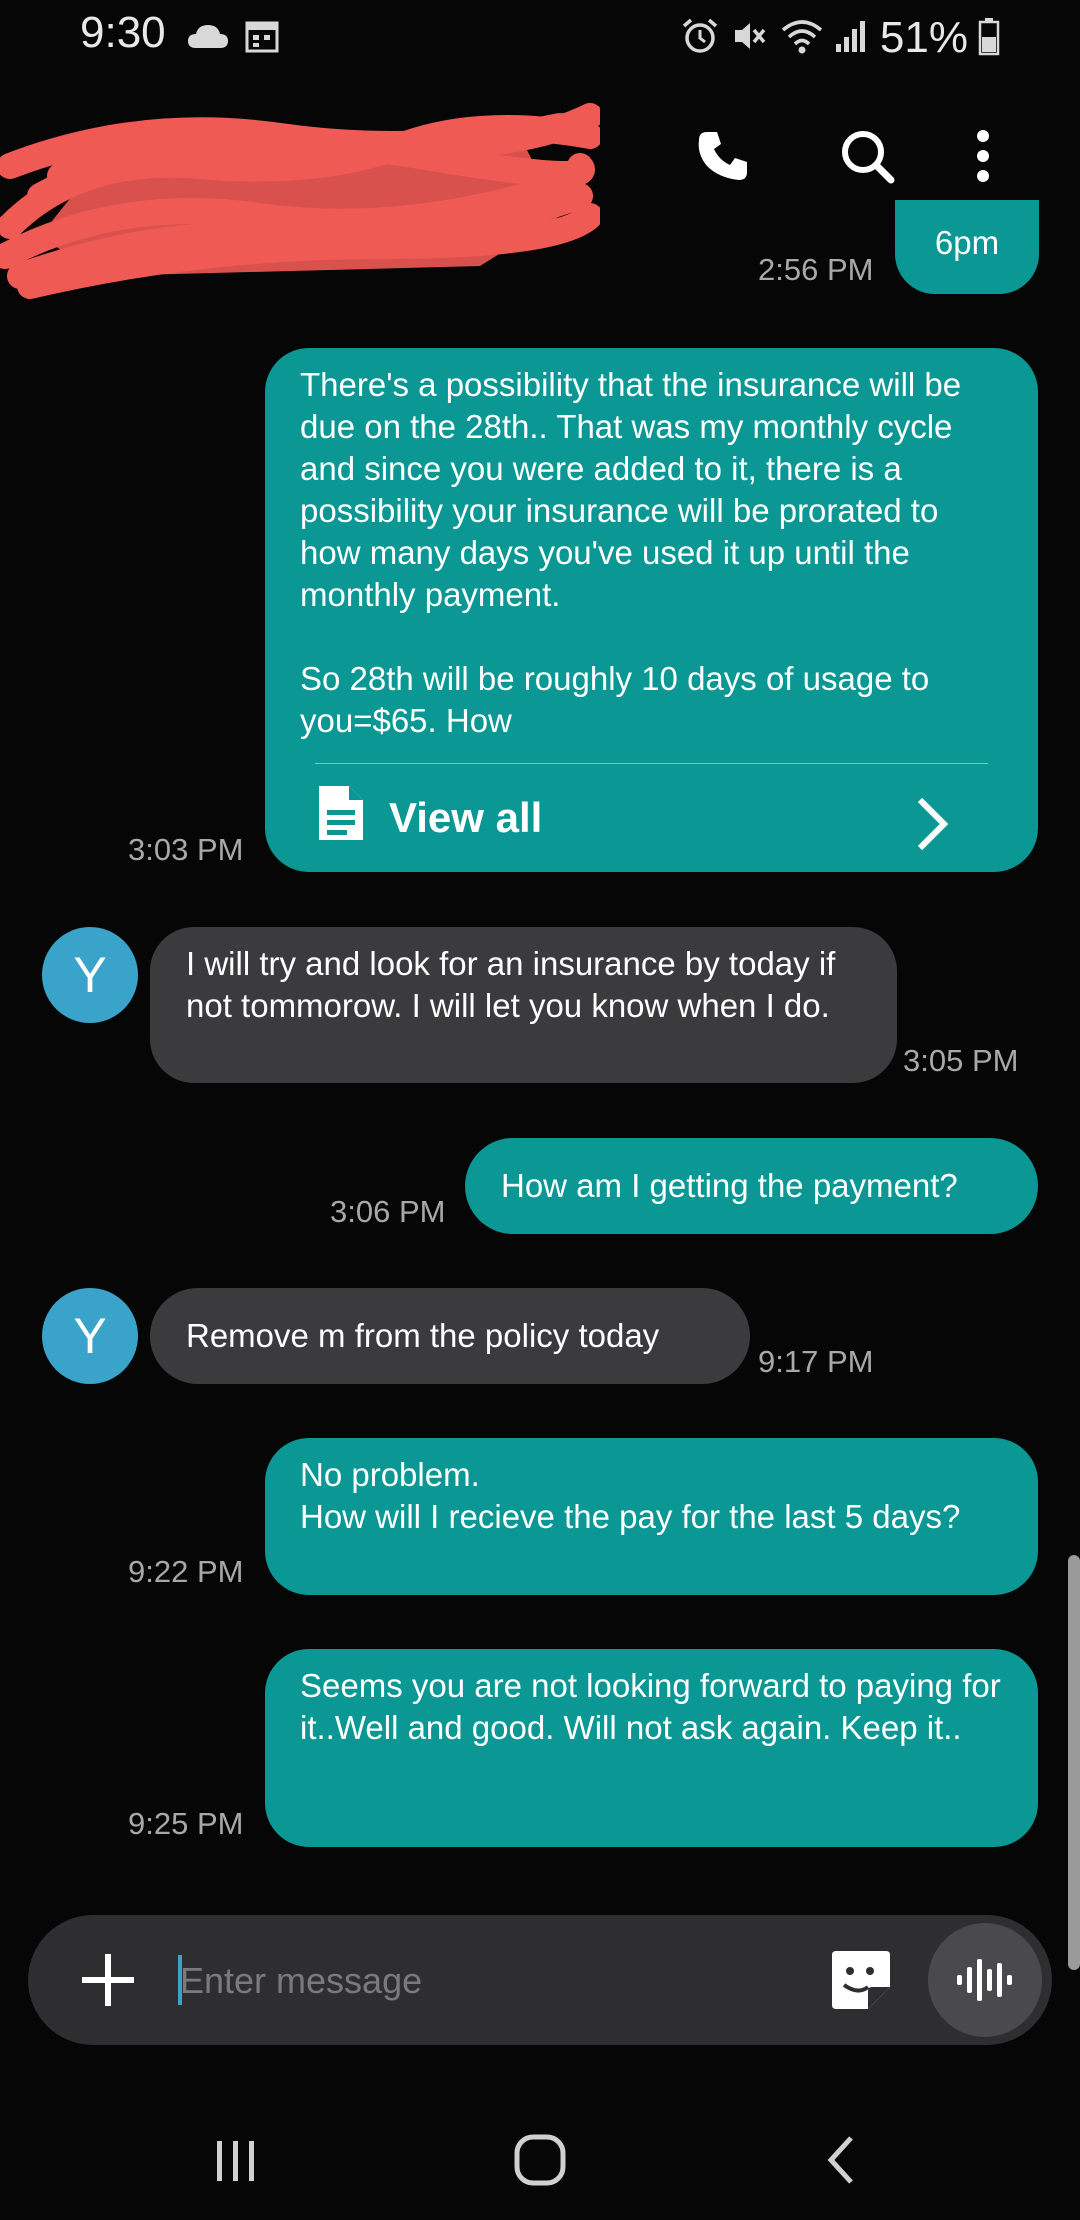 This screenshot has height=2220, width=1080. Describe the element at coordinates (180, 1980) in the screenshot. I see `text-caret` at that location.